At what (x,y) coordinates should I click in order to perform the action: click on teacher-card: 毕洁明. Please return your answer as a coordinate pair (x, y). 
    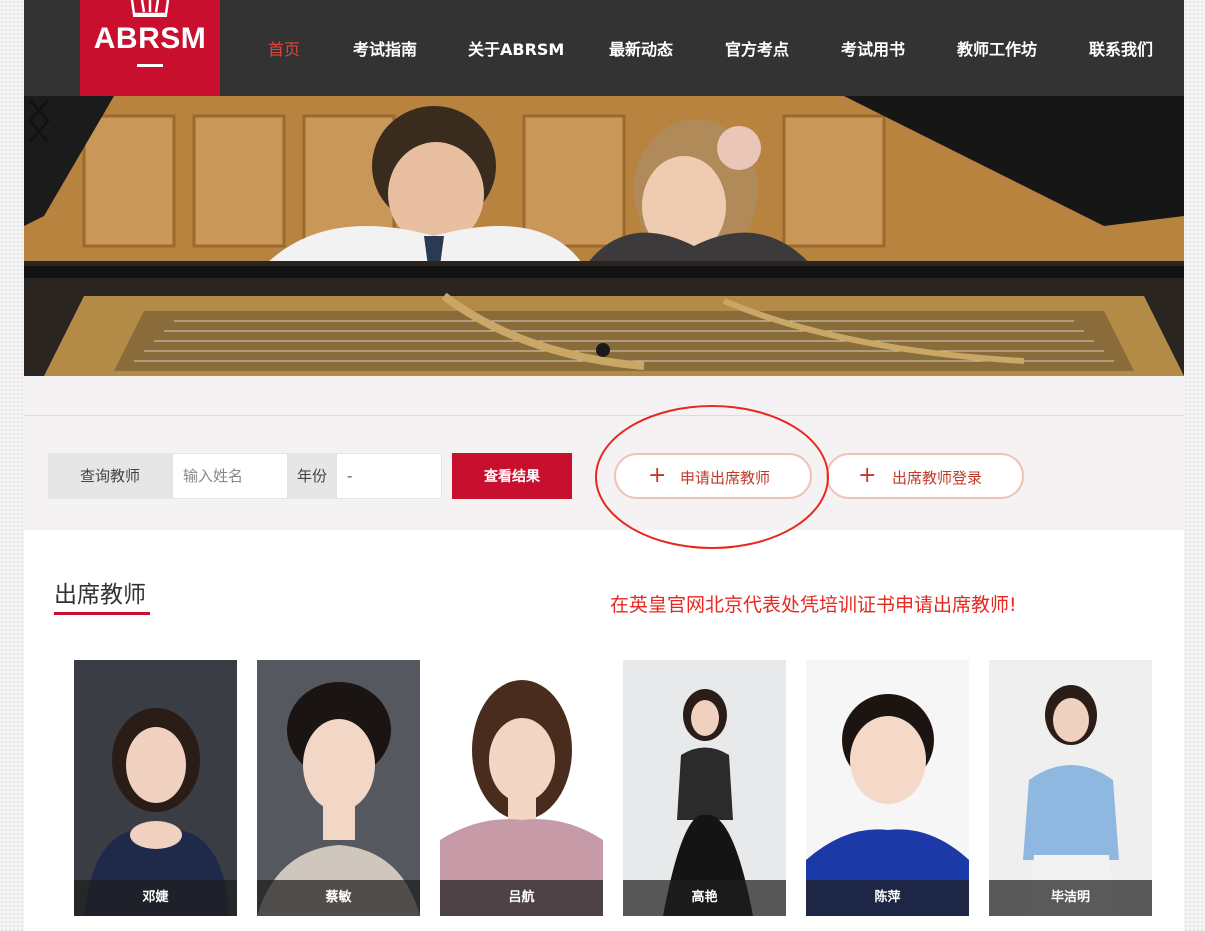
    Looking at the image, I should click on (1070, 788).